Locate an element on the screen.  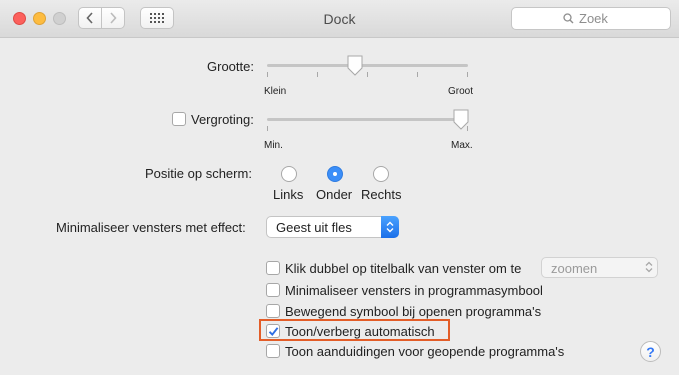
position-option-right-label: Rechts is located at coordinates (381, 194).